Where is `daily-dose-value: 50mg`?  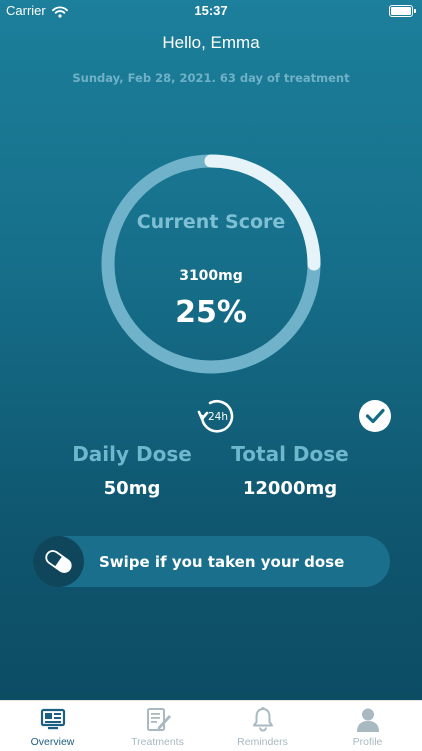 daily-dose-value: 50mg is located at coordinates (132, 488).